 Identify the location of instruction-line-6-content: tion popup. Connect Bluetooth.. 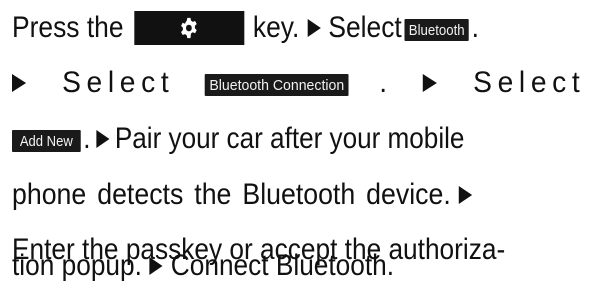
(203, 266).